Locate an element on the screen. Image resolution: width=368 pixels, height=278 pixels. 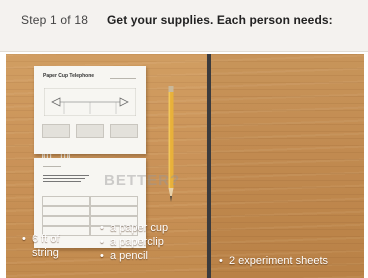
sheet-watermark-word: BETTER? is located at coordinates (142, 180).